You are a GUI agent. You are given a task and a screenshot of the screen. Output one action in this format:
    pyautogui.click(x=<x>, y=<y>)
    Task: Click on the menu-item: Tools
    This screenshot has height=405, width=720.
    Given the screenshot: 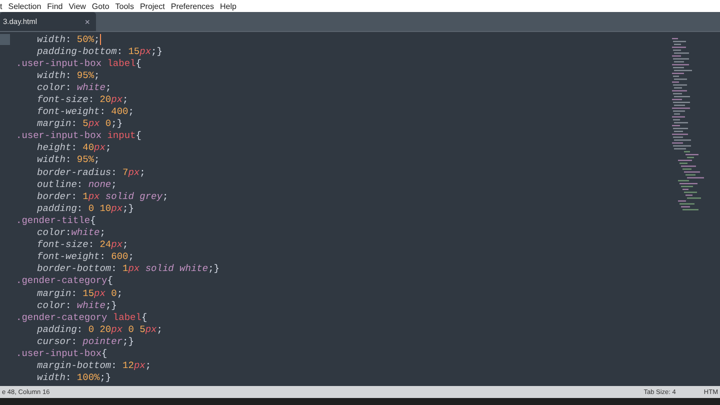 What is the action you would take?
    pyautogui.click(x=124, y=6)
    